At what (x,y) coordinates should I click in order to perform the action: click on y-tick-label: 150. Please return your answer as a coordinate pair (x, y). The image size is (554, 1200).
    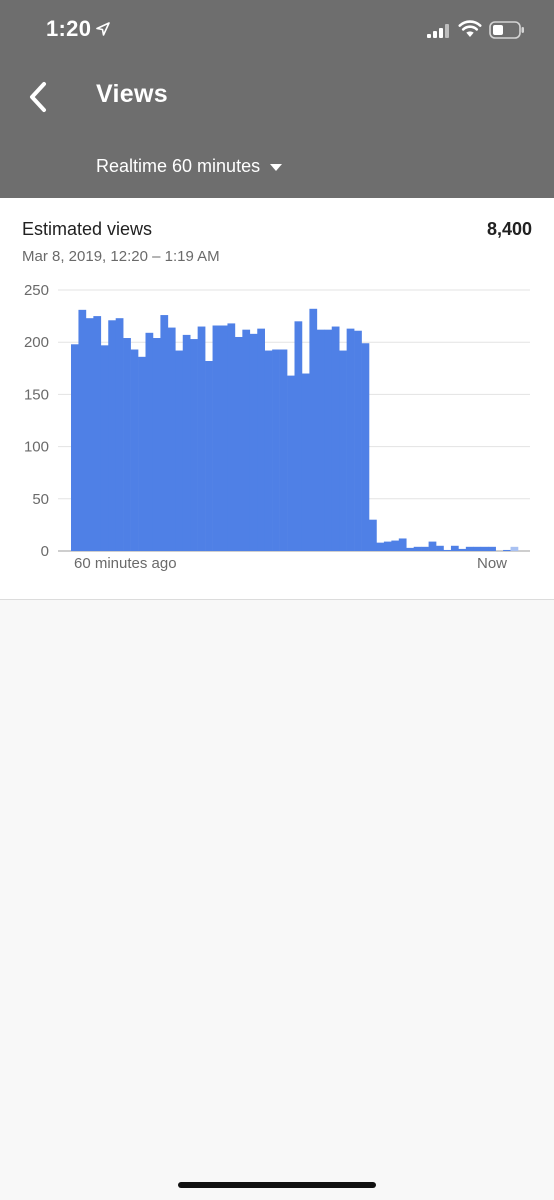
    Looking at the image, I should click on (36, 394).